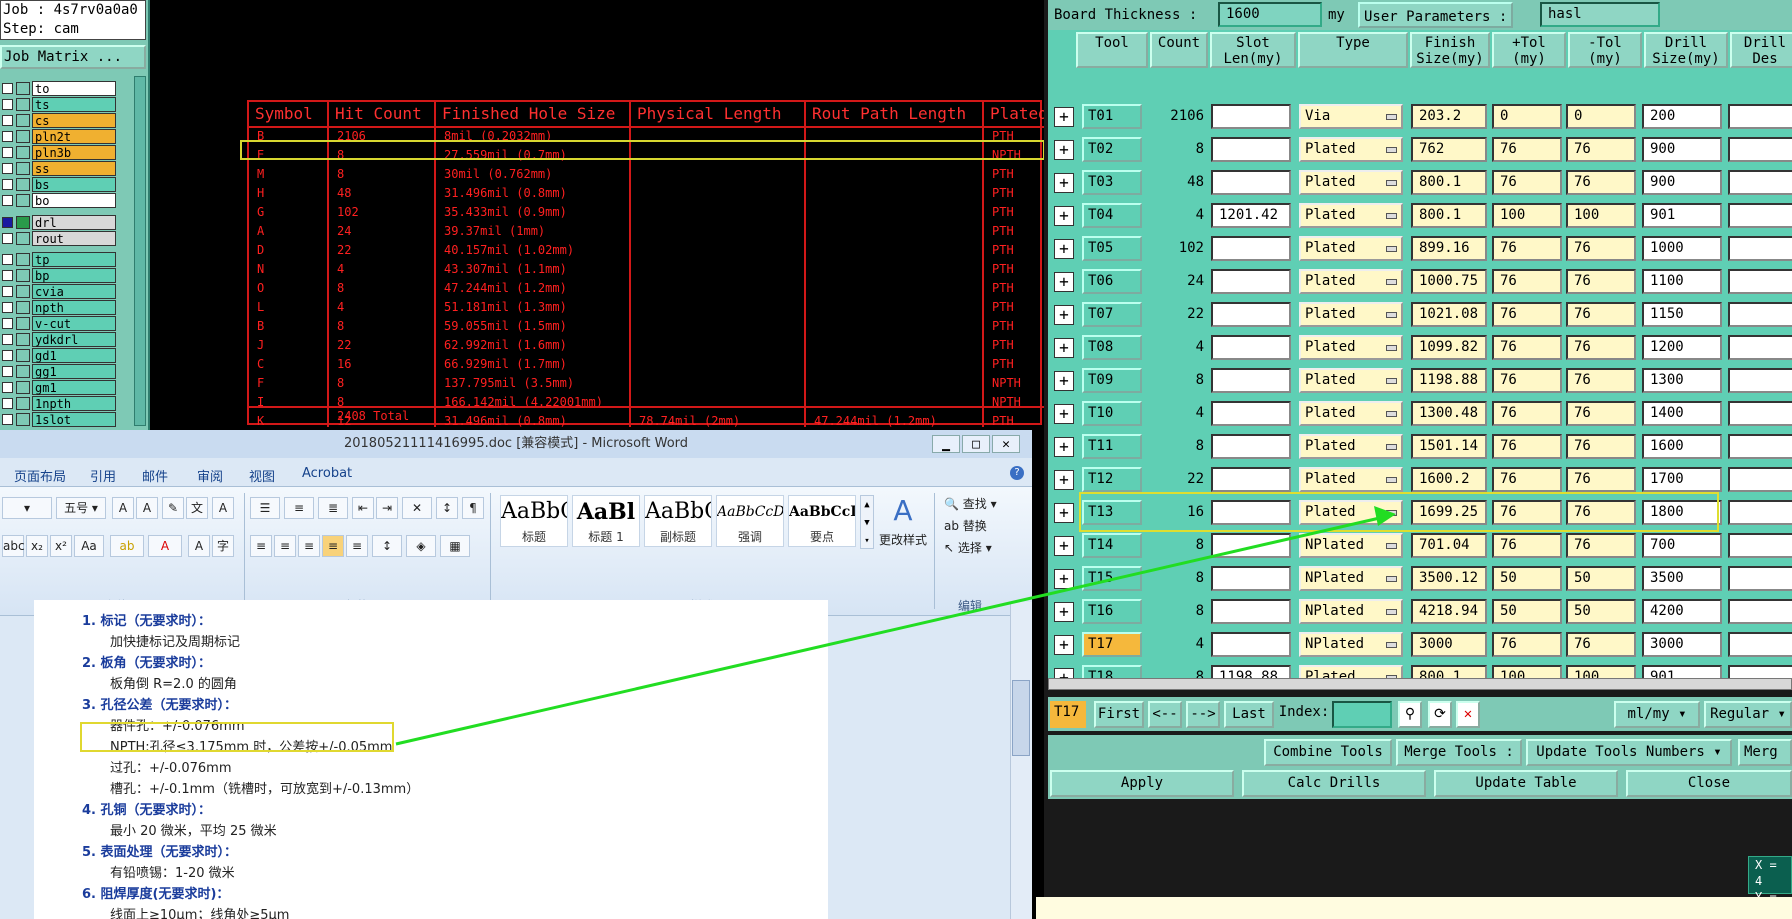  What do you see at coordinates (606, 521) in the screenshot?
I see `style-heading1: AaBl 标题 1` at bounding box center [606, 521].